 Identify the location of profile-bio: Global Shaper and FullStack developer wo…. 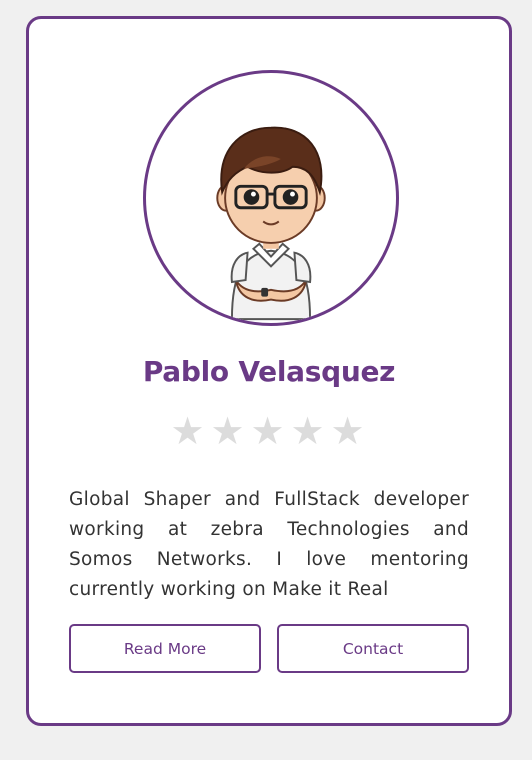
(269, 544).